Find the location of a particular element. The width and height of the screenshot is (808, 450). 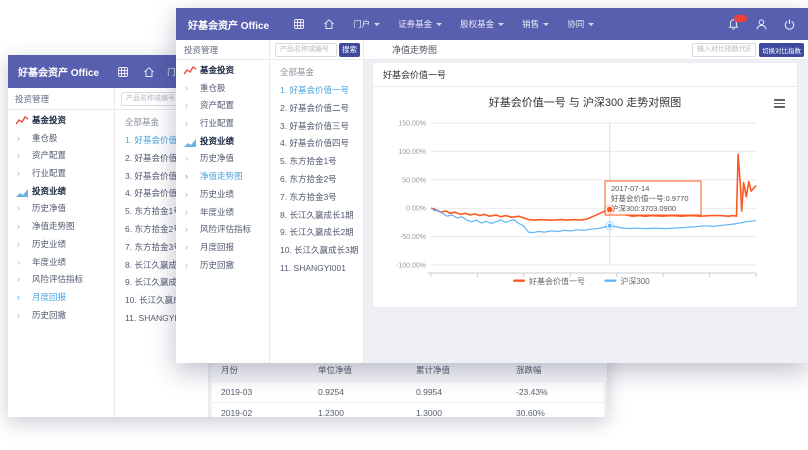

nav-item: 门户 is located at coordinates (367, 24).